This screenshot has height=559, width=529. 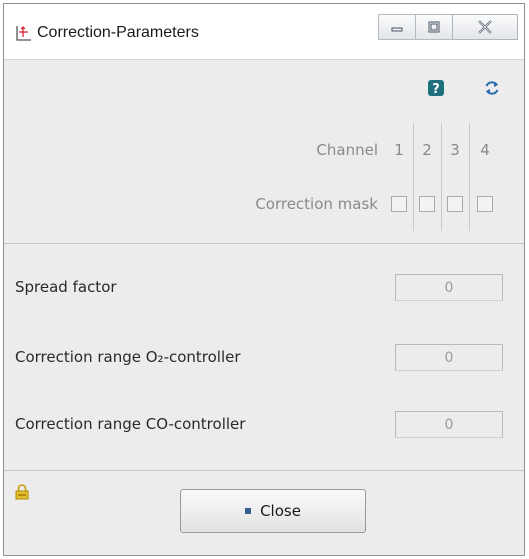 What do you see at coordinates (248, 511) in the screenshot?
I see `button-bullet-icon` at bounding box center [248, 511].